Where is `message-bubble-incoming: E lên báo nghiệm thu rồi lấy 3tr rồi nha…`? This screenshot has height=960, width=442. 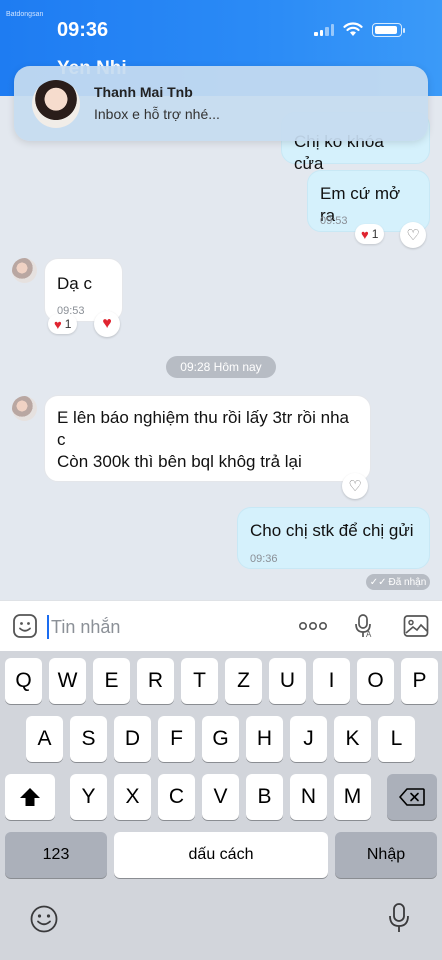
message-bubble-incoming: E lên báo nghiệm thu rồi lấy 3tr rồi nha… is located at coordinates (207, 438).